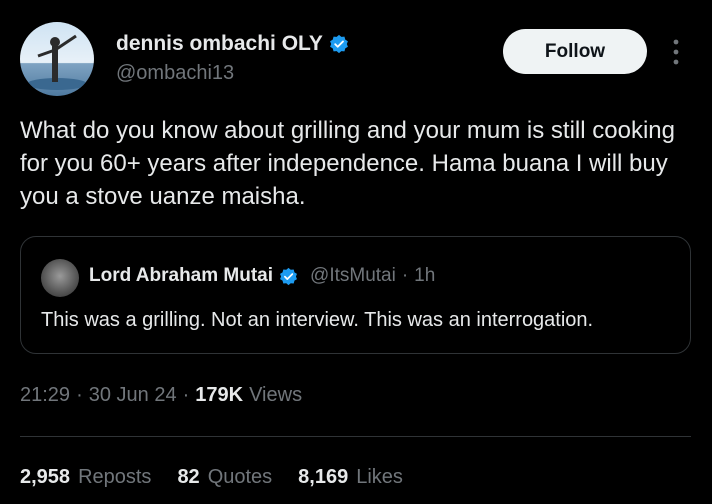  What do you see at coordinates (133, 395) in the screenshot?
I see `tweet-date: 30 Jun 24` at bounding box center [133, 395].